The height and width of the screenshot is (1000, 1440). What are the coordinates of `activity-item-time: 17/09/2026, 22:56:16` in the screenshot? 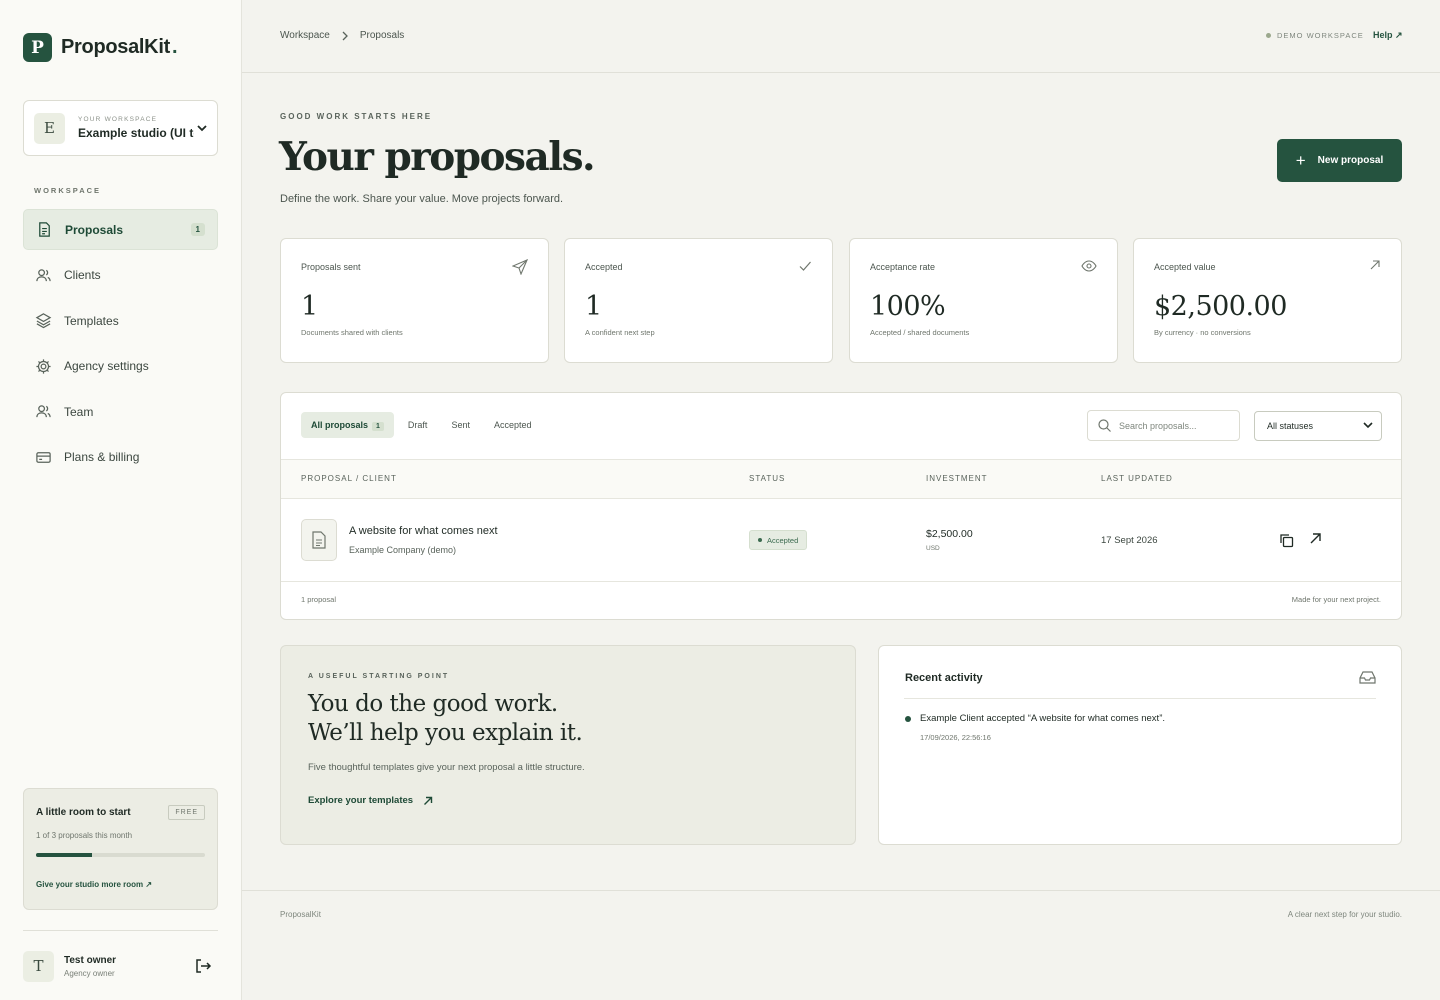 It's located at (955, 737).